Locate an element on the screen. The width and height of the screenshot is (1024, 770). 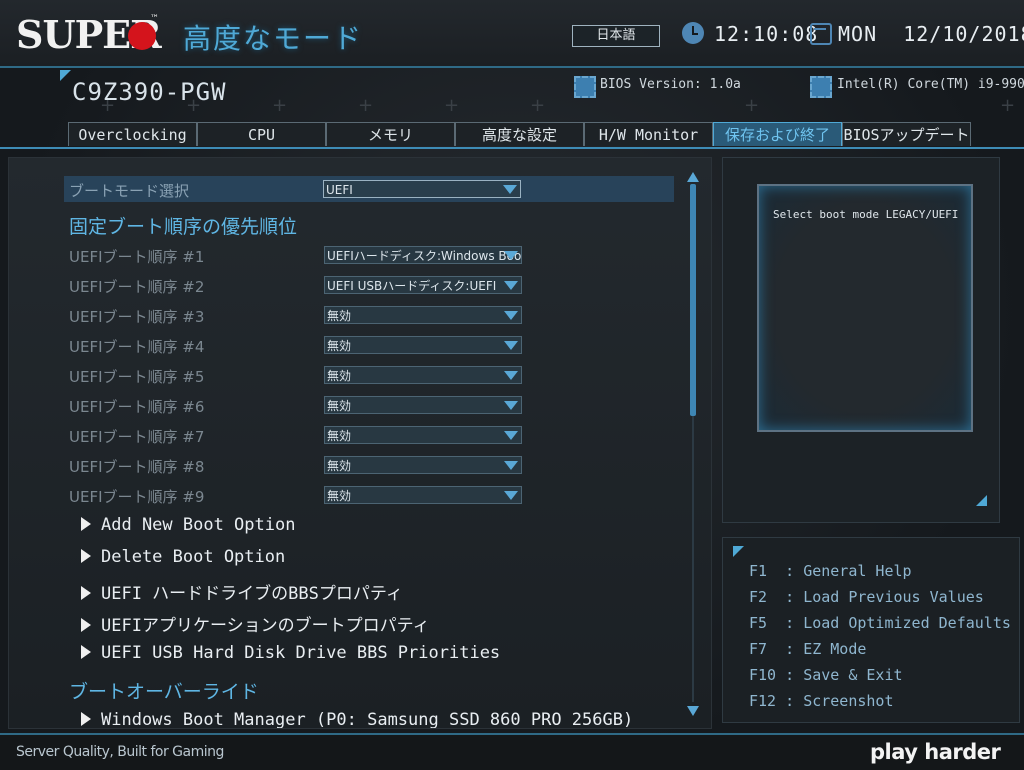
submenu-delete-boot-option: Delete Boot Option is located at coordinates (183, 557).